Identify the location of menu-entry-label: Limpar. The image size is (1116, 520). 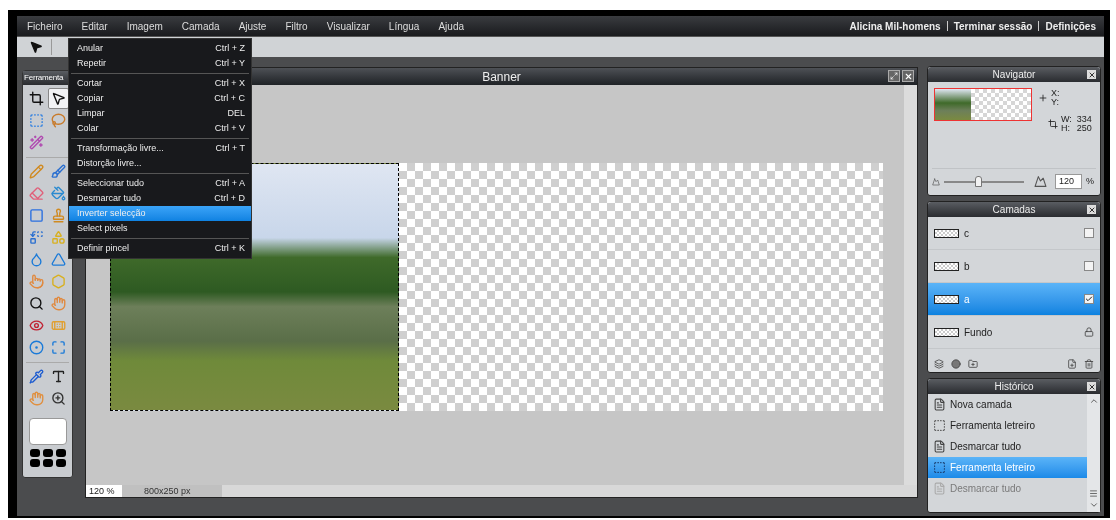
(91, 113).